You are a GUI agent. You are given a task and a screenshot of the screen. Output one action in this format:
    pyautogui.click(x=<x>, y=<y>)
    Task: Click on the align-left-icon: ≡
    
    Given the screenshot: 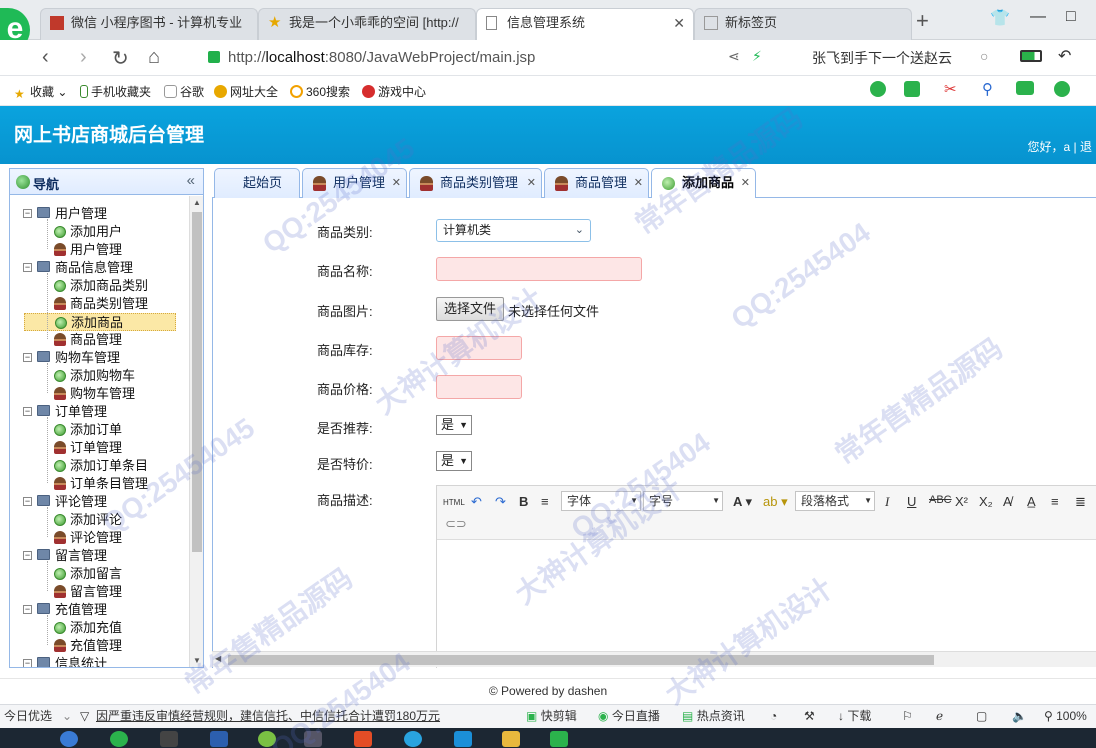 What is the action you would take?
    pyautogui.click(x=1055, y=501)
    